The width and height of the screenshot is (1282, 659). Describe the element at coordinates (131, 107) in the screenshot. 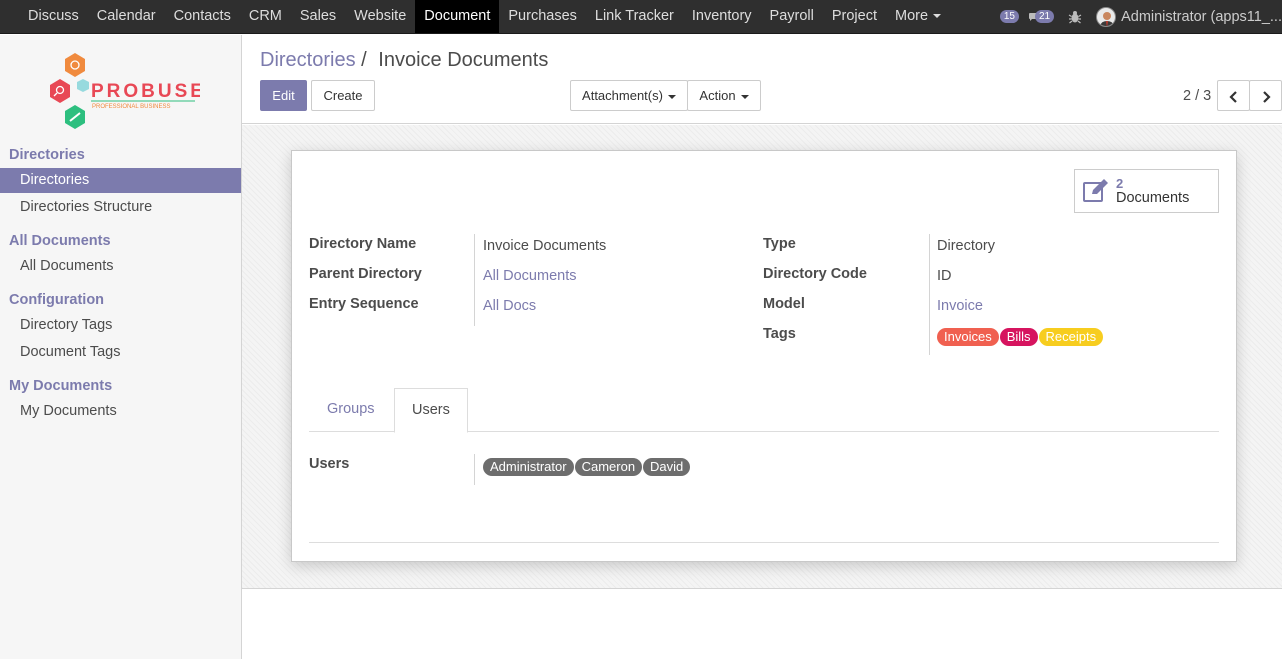

I see `logo-tagline: PROFESSIONAL BUSINESS` at that location.